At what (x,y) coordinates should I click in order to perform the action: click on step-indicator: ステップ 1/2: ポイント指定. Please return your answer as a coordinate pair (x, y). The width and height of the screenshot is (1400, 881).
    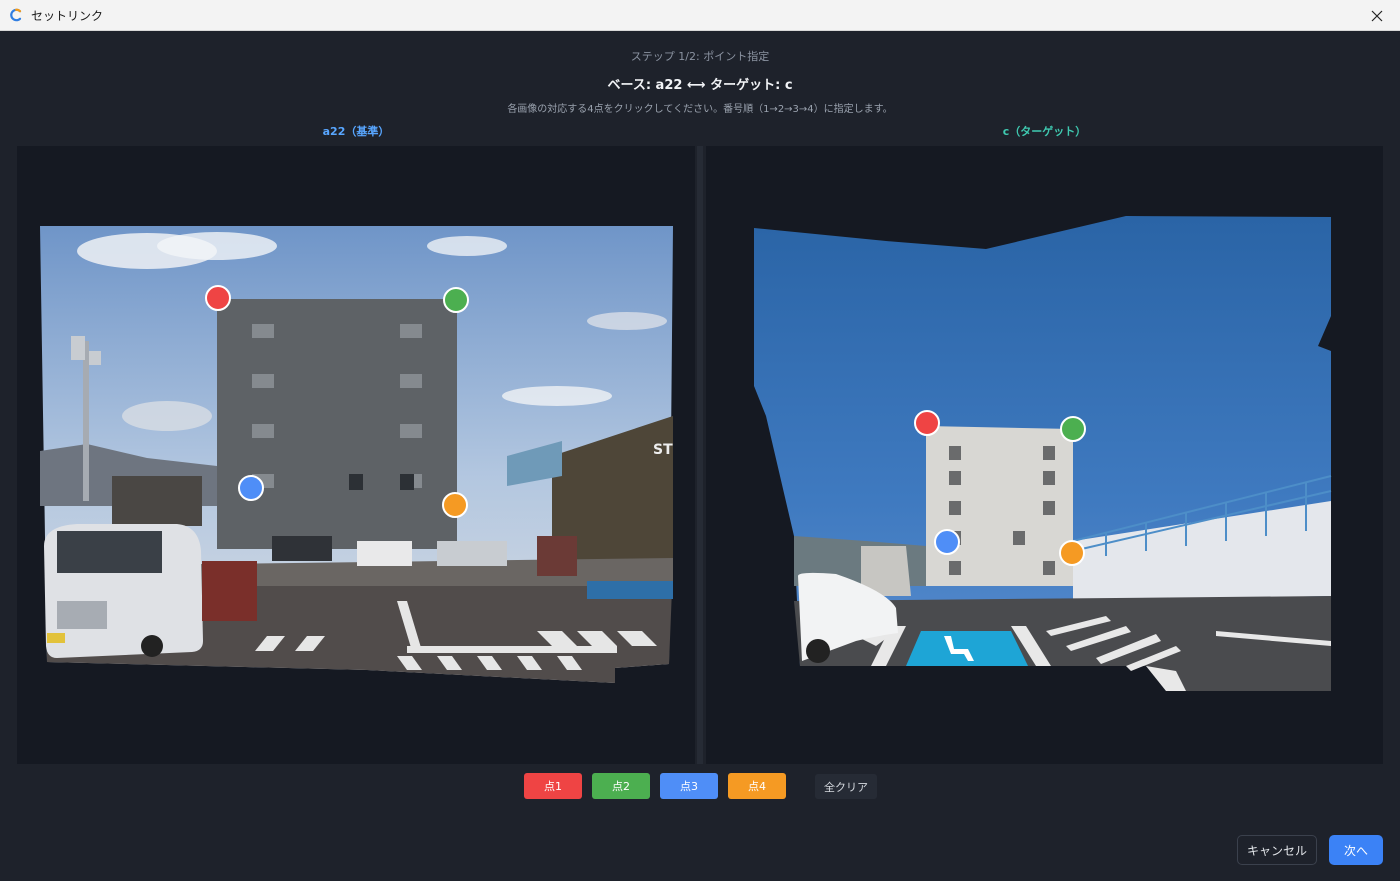
    Looking at the image, I should click on (700, 56).